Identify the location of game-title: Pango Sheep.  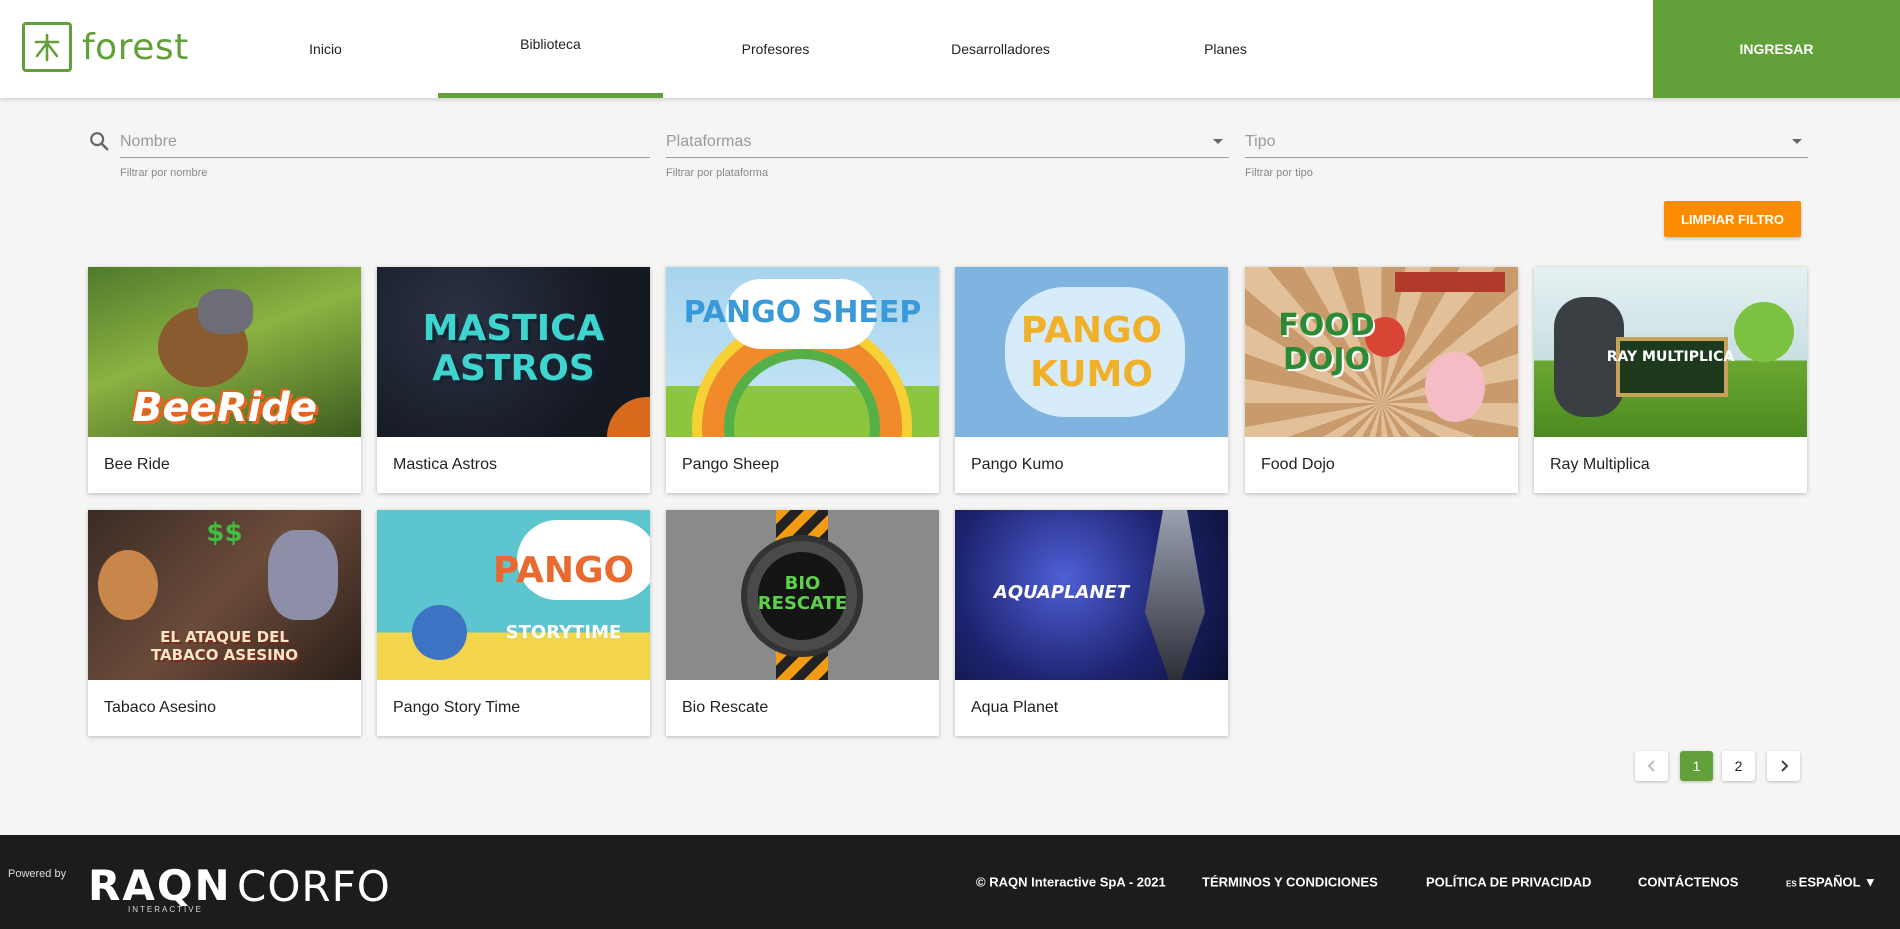
(730, 464).